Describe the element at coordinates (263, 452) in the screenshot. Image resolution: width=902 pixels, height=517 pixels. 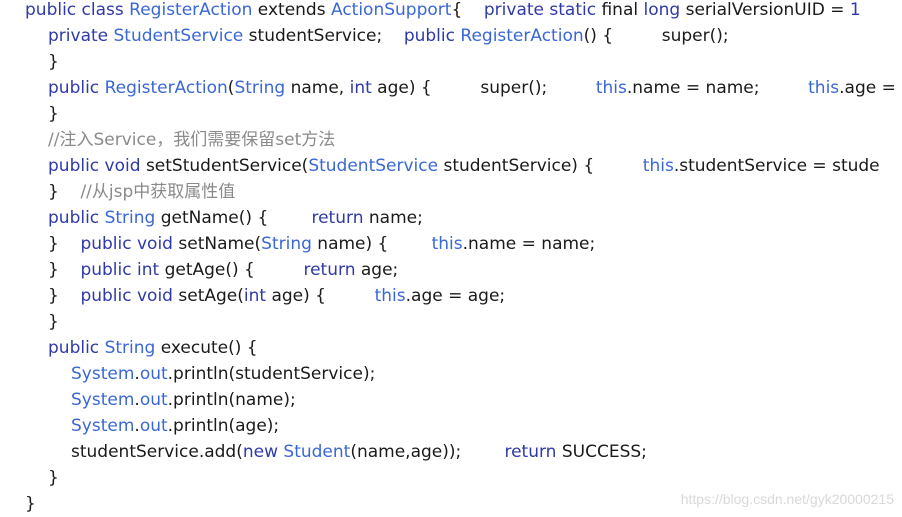
I see `code-keyword: new` at that location.